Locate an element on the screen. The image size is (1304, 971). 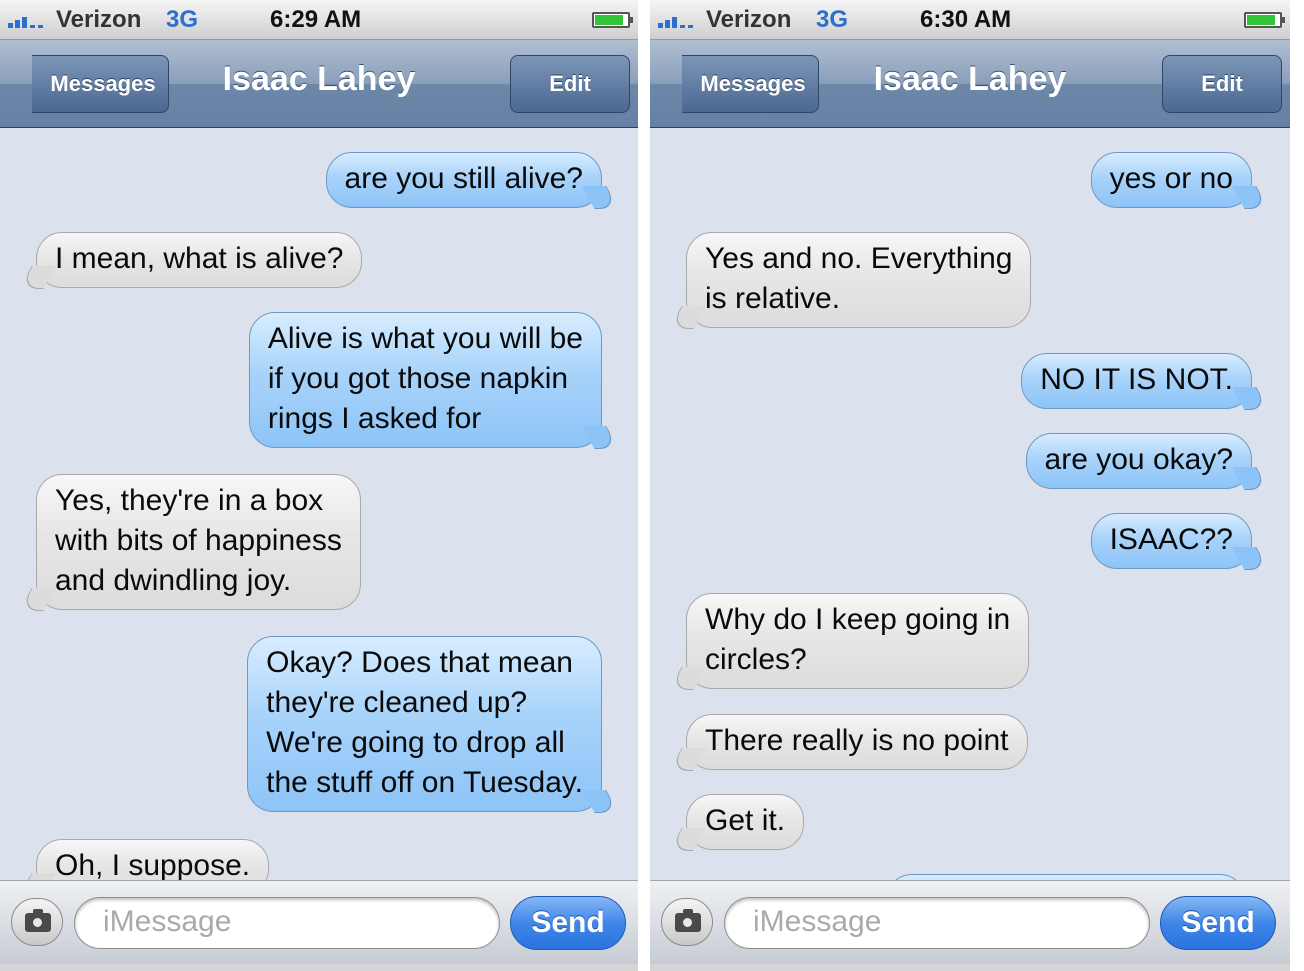
message-text: Yes and no. Everything is relative. is located at coordinates (859, 278).